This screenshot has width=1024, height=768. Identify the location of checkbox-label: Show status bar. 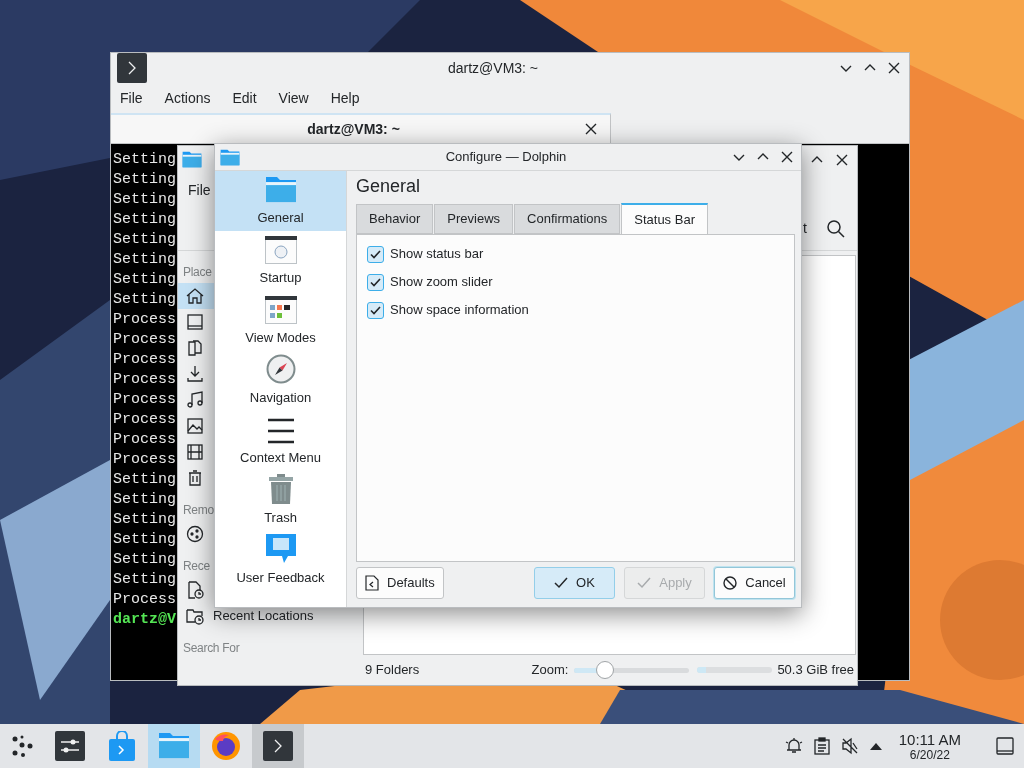
(437, 254).